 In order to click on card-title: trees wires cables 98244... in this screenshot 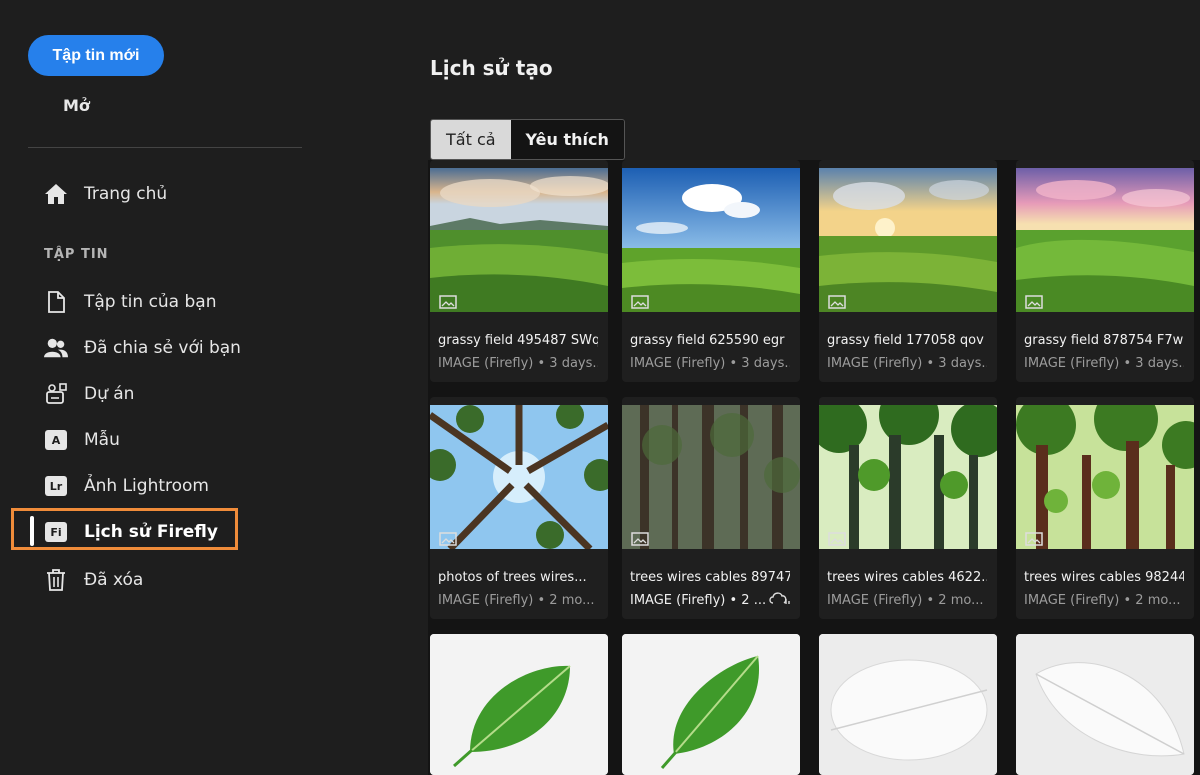, I will do `click(1104, 577)`.